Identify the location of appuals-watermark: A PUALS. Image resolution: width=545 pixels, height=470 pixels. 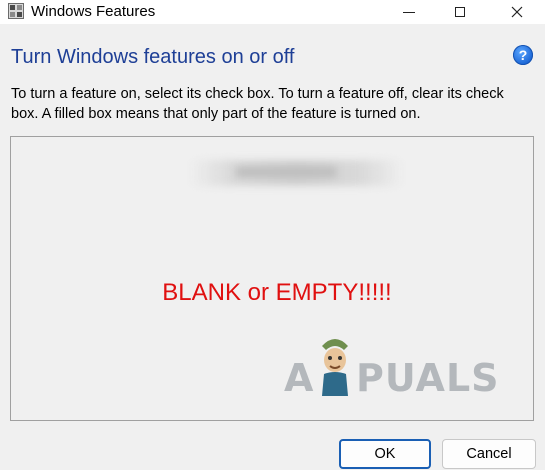
(392, 370).